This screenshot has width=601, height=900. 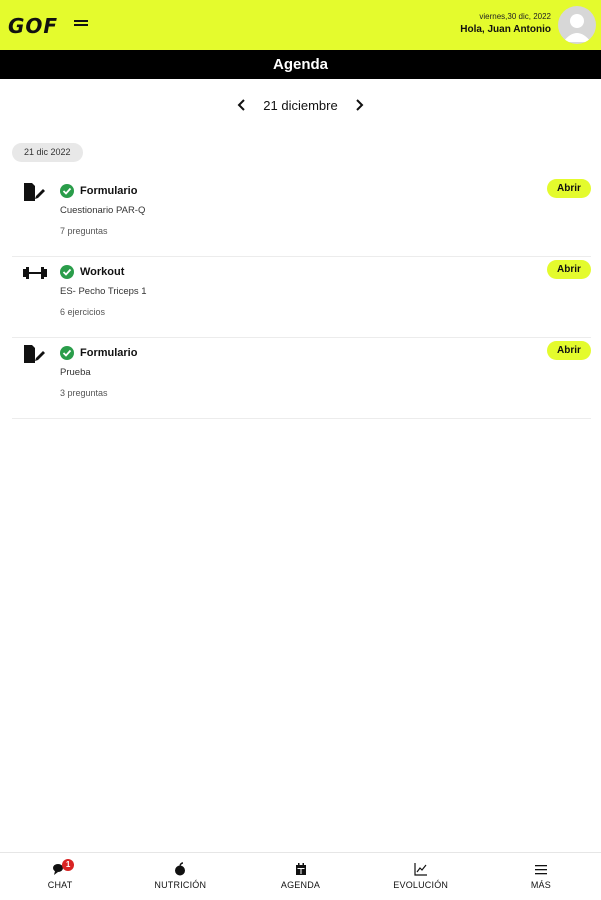 I want to click on item-type: Workout, so click(x=102, y=272).